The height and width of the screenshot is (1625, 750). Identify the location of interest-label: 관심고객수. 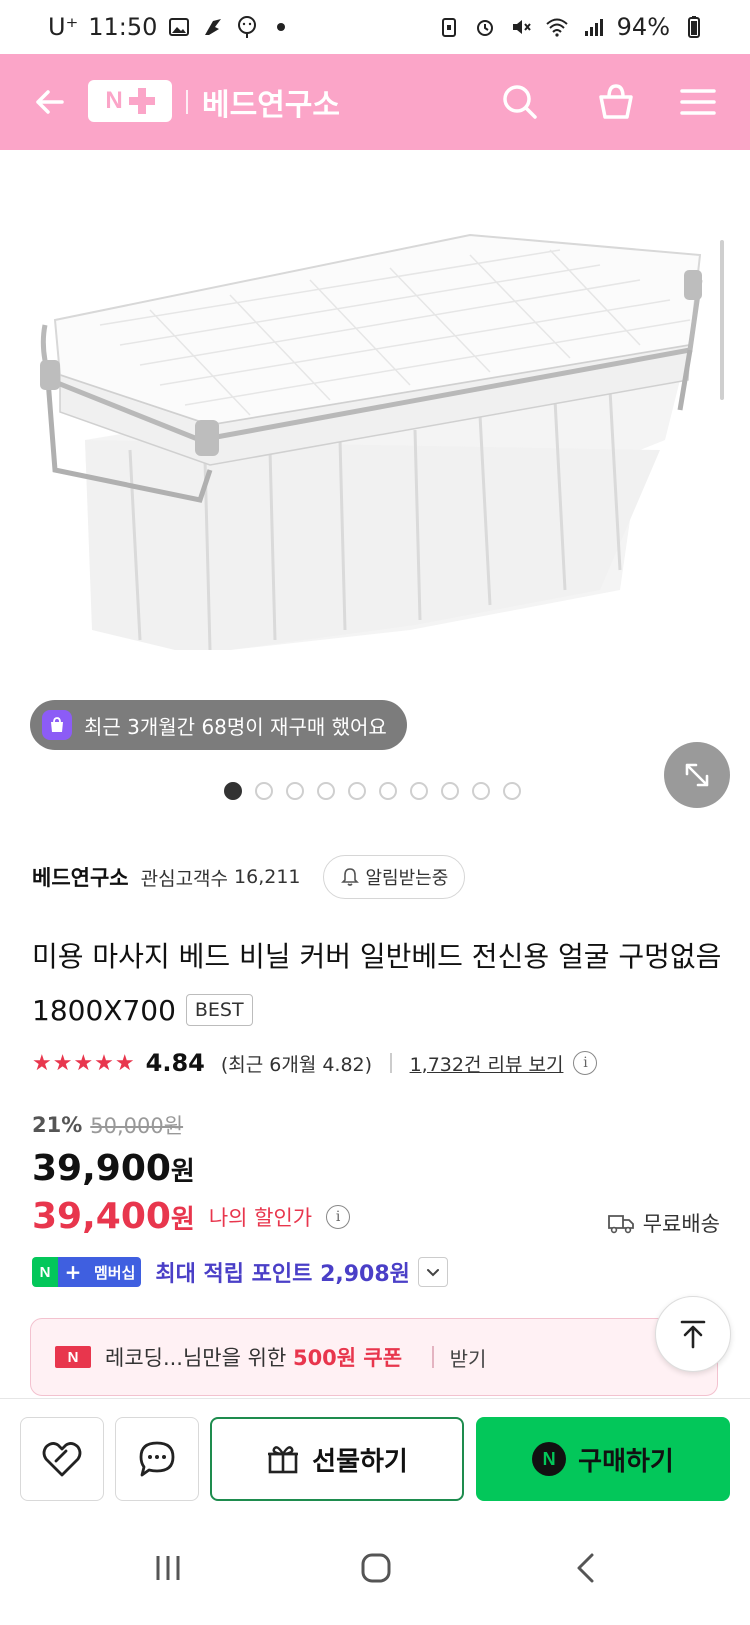
(184, 878).